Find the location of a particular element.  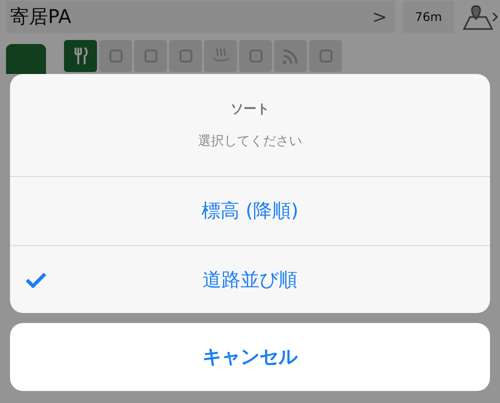

place-title: 寄居PA is located at coordinates (41, 17).